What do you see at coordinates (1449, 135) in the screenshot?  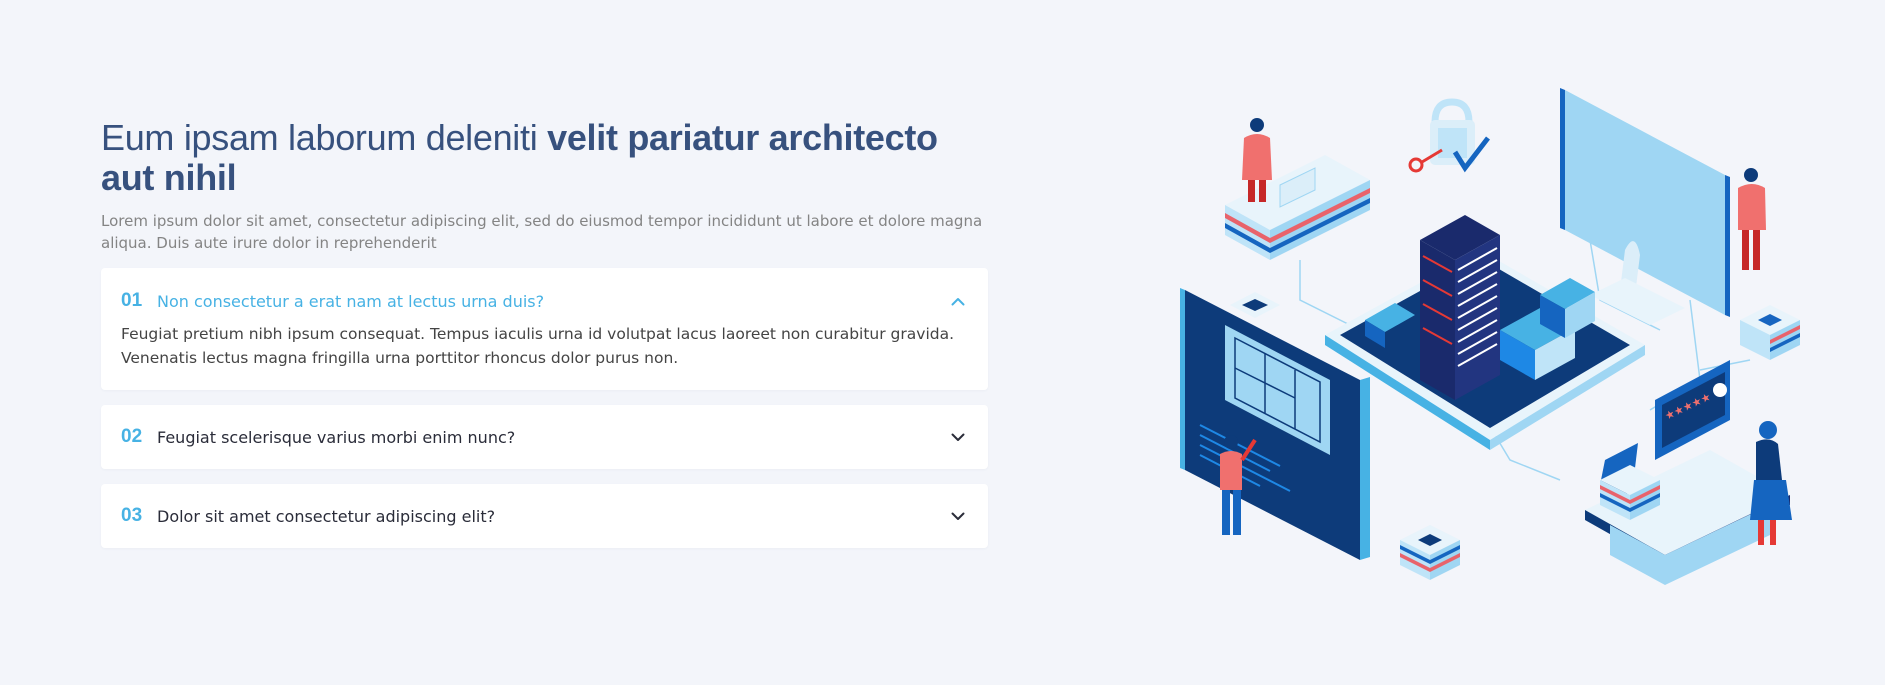 I see `lock-icon` at bounding box center [1449, 135].